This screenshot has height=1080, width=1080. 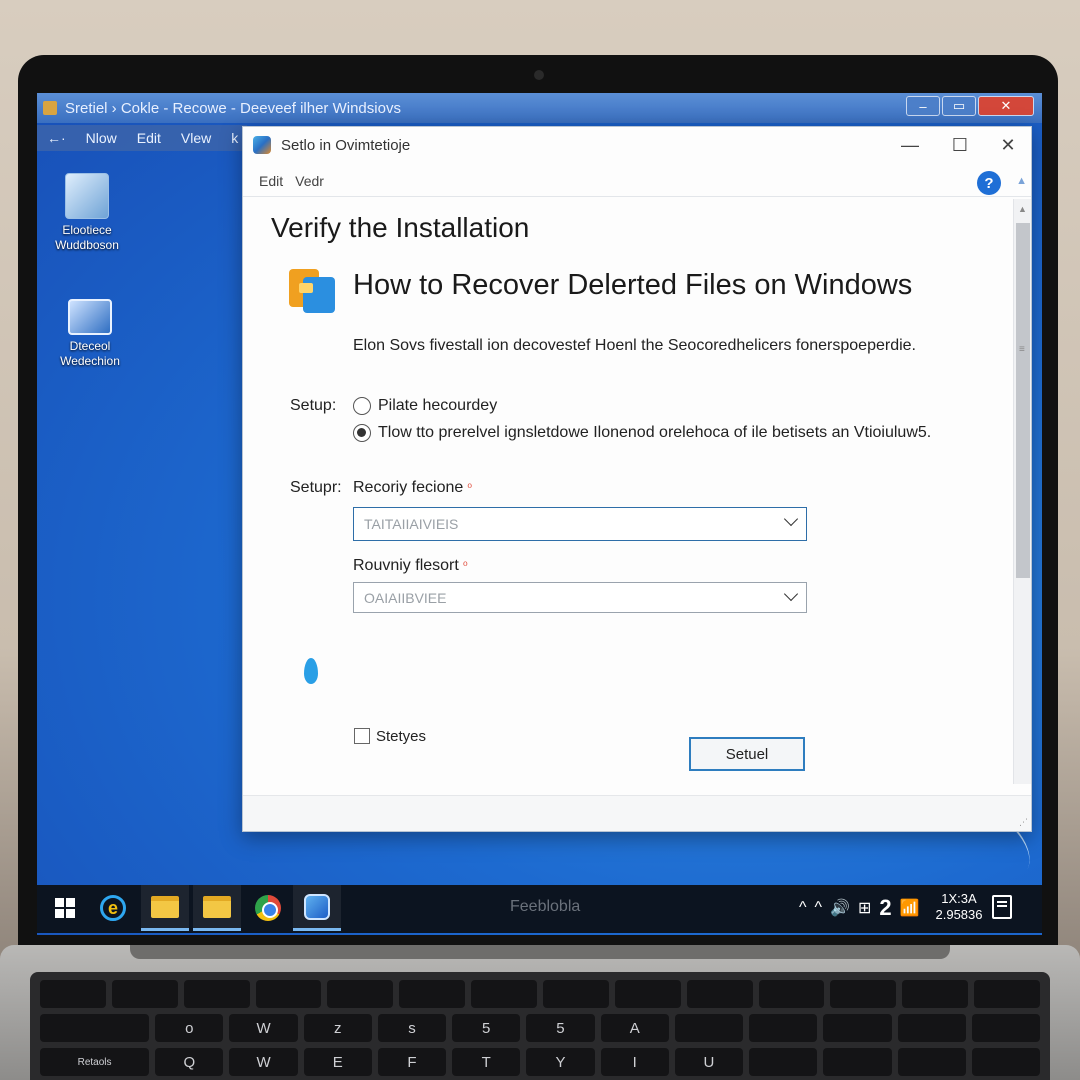 I want to click on background-window-menubar: ←· Nlow Edit Vlew k, so click(x=142, y=138).